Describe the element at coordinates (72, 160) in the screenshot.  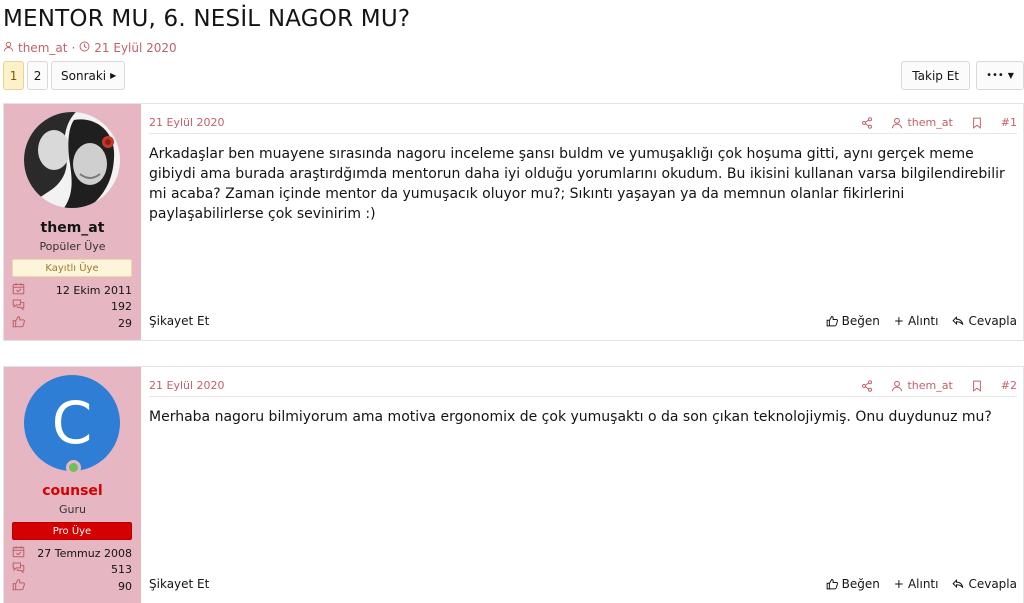
I see `avatar` at that location.